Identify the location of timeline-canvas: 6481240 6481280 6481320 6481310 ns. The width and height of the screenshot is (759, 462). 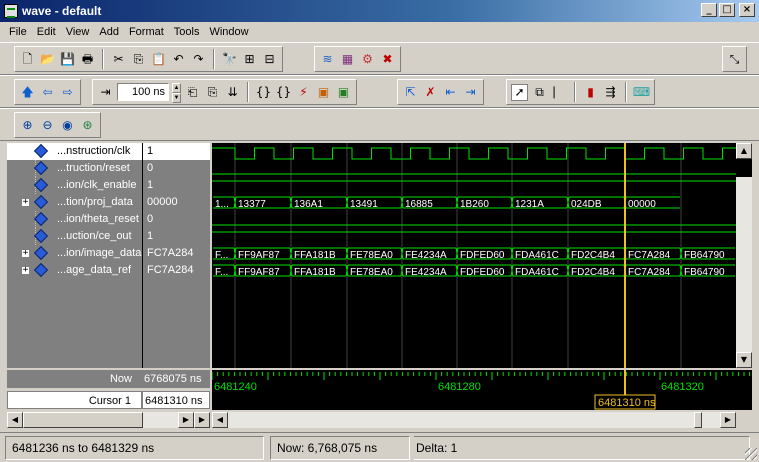
(482, 390).